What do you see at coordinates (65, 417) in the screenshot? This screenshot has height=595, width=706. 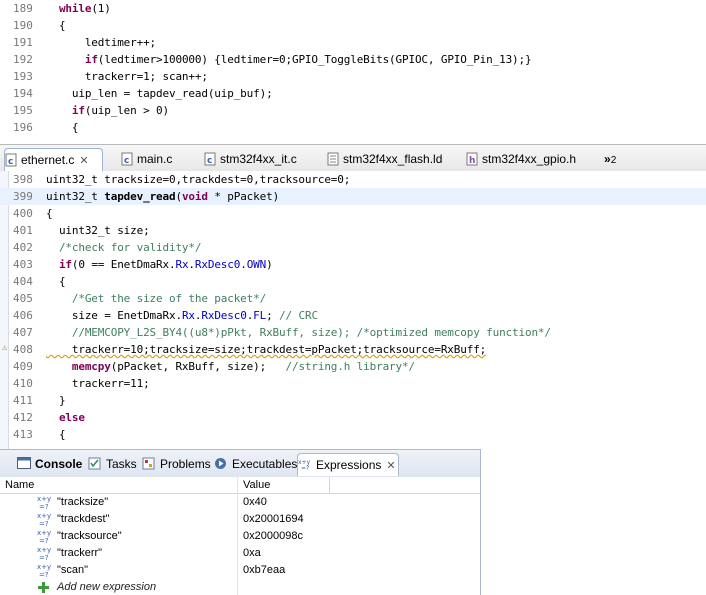 I see `code-text: else` at bounding box center [65, 417].